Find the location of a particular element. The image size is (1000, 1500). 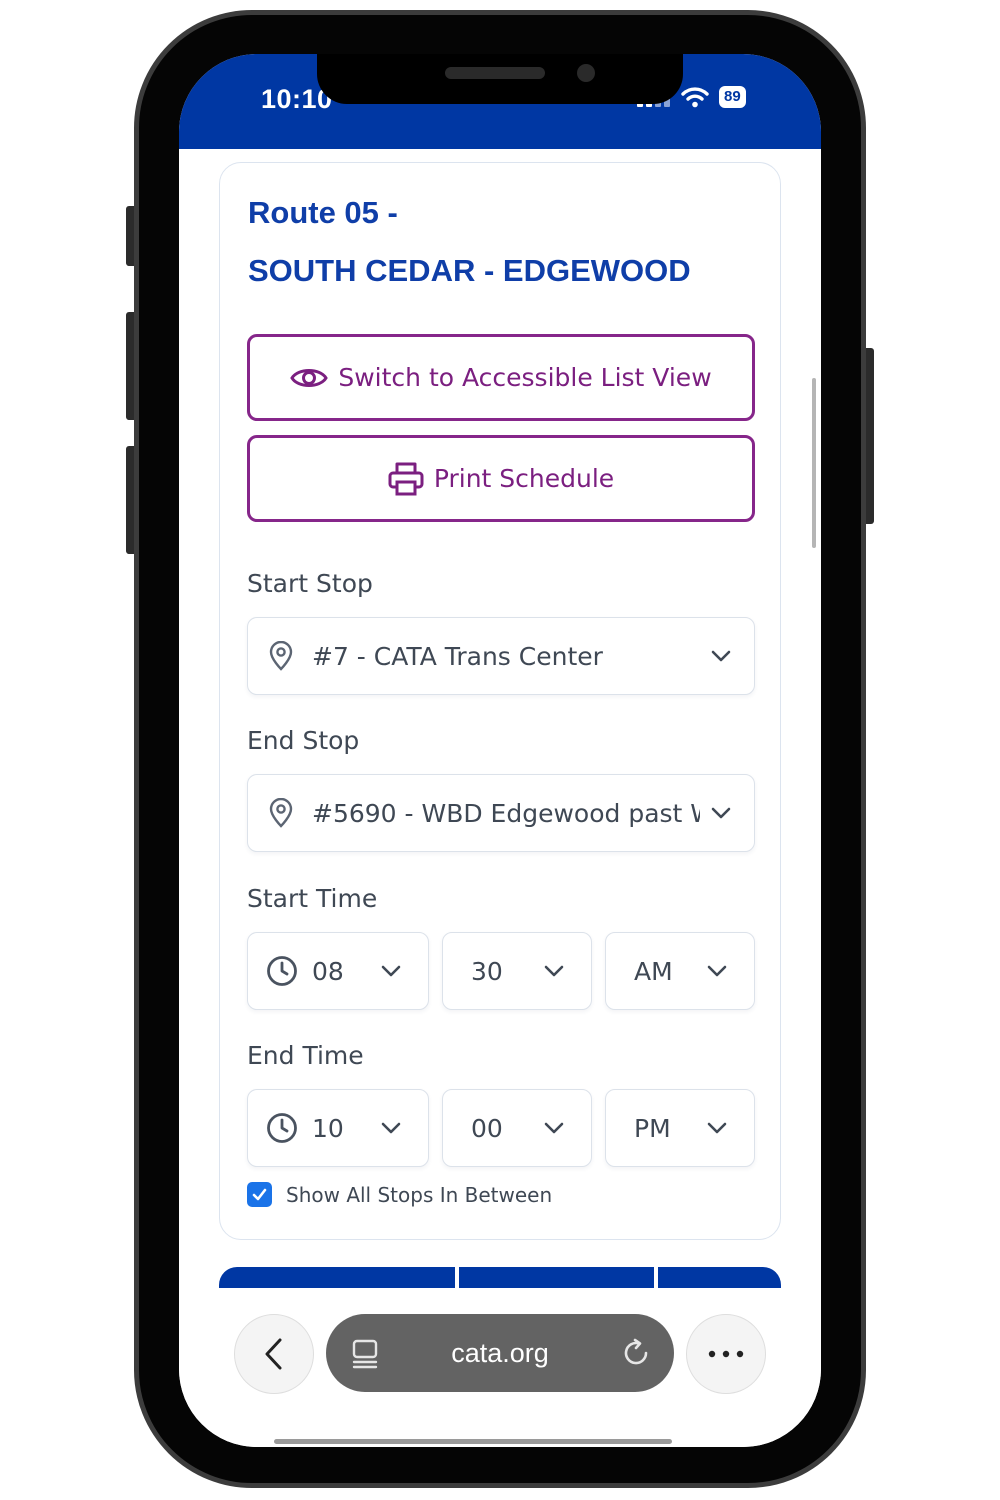

notch is located at coordinates (500, 79).